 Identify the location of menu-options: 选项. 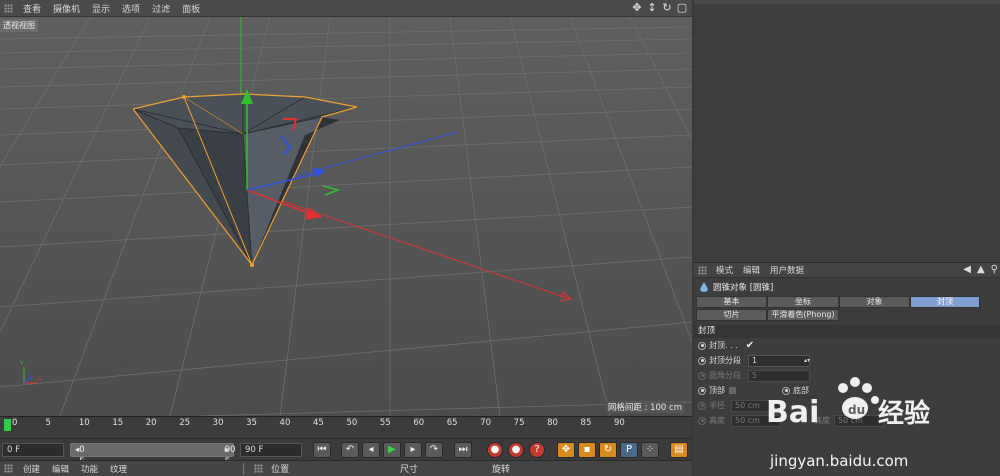
(131, 8).